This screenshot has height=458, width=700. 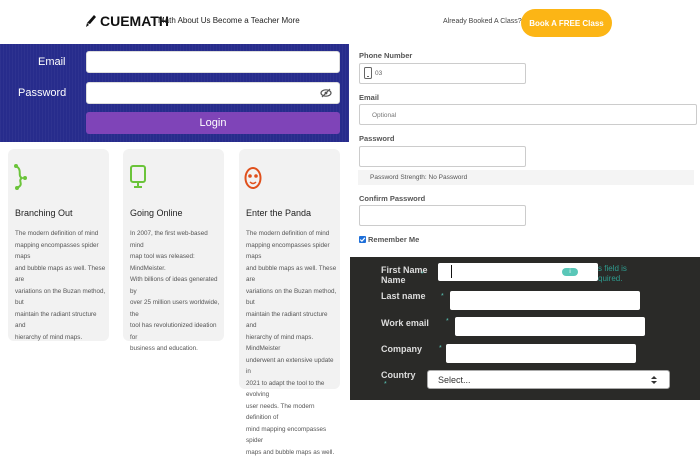 I want to click on last-name-input, so click(x=545, y=300).